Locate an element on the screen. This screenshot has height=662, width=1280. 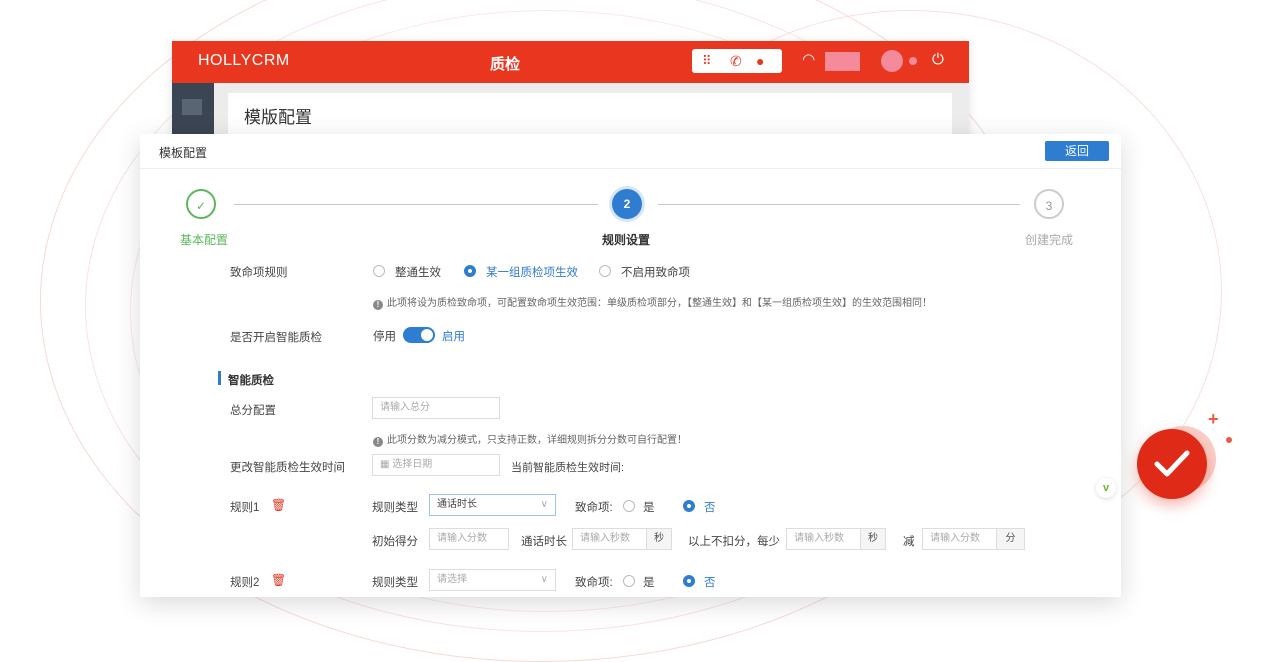
radio-whole-call-label: 整通生效 is located at coordinates (418, 272).